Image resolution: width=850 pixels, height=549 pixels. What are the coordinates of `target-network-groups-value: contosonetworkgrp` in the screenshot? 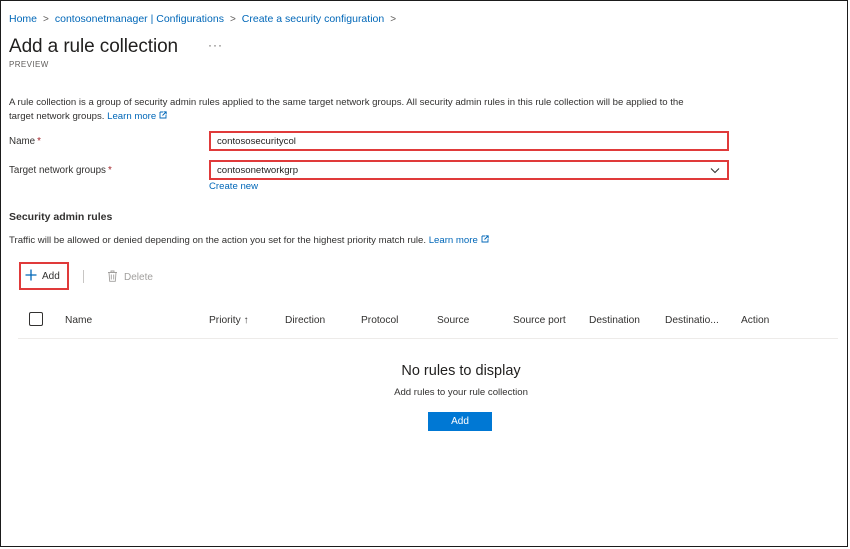 It's located at (258, 170).